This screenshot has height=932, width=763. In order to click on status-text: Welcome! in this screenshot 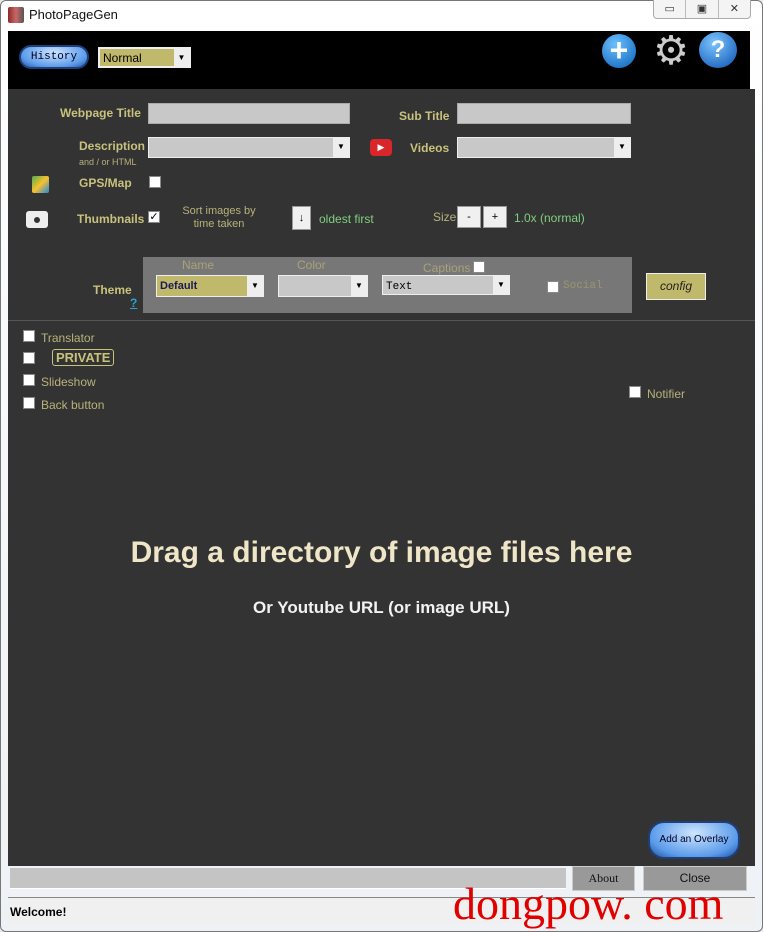, I will do `click(38, 912)`.